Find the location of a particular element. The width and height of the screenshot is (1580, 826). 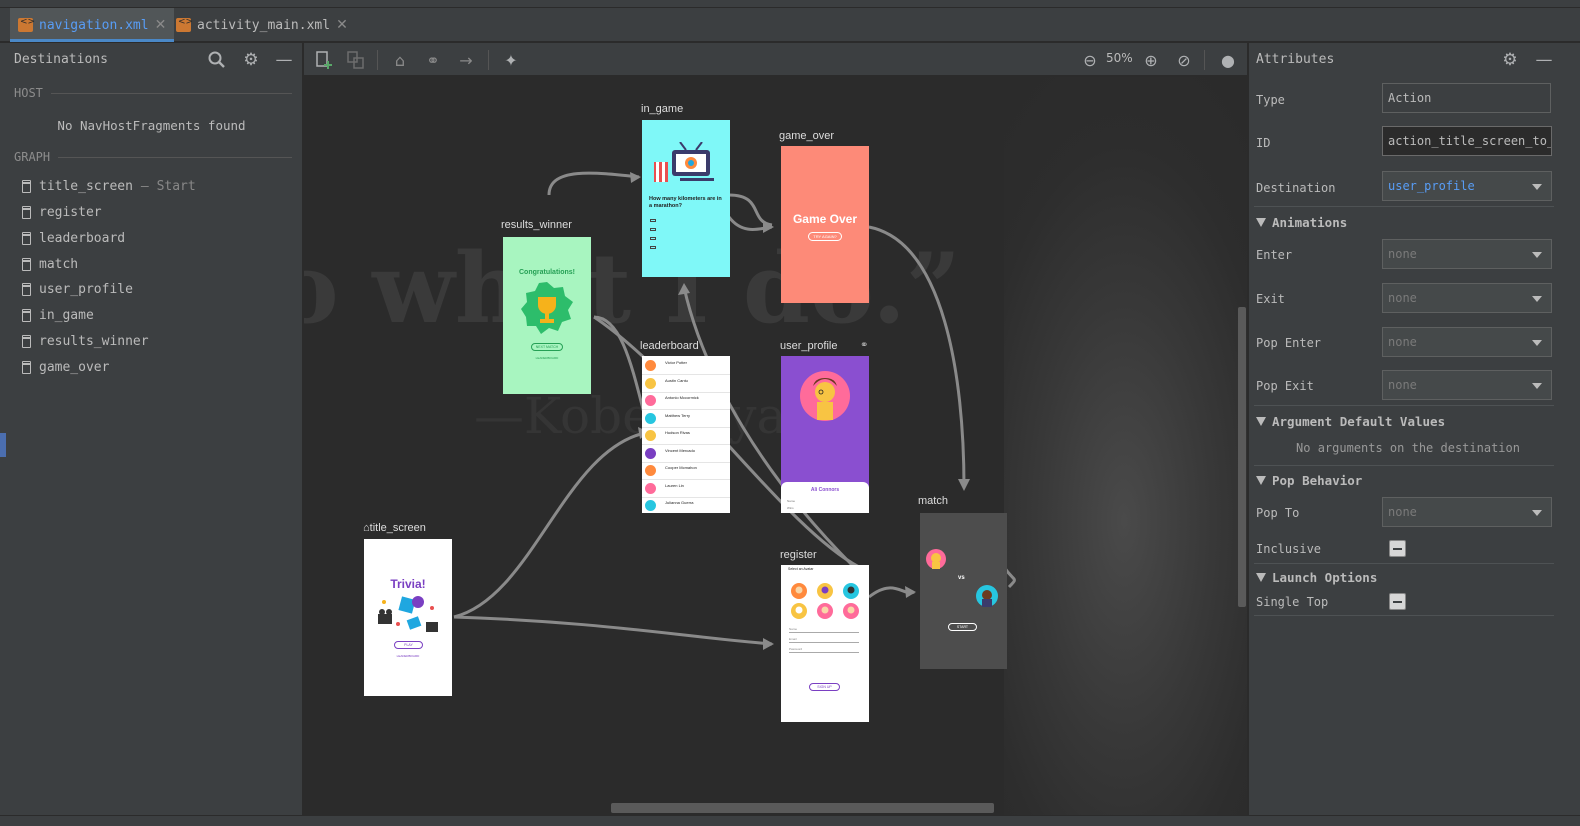

warning-icon: ● is located at coordinates (1228, 60).